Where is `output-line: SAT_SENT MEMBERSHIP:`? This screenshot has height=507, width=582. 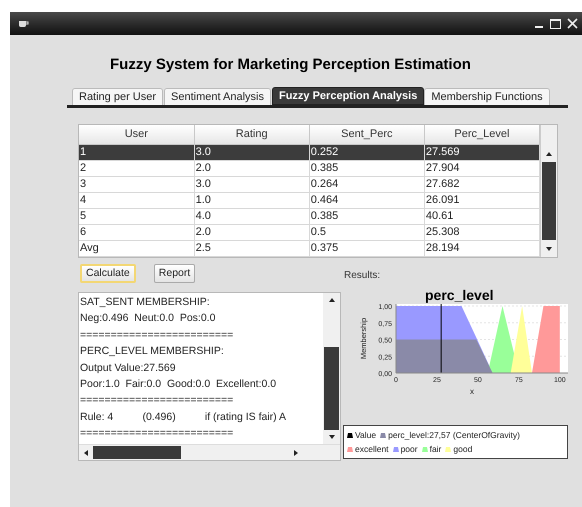
output-line: SAT_SENT MEMBERSHIP: is located at coordinates (145, 302).